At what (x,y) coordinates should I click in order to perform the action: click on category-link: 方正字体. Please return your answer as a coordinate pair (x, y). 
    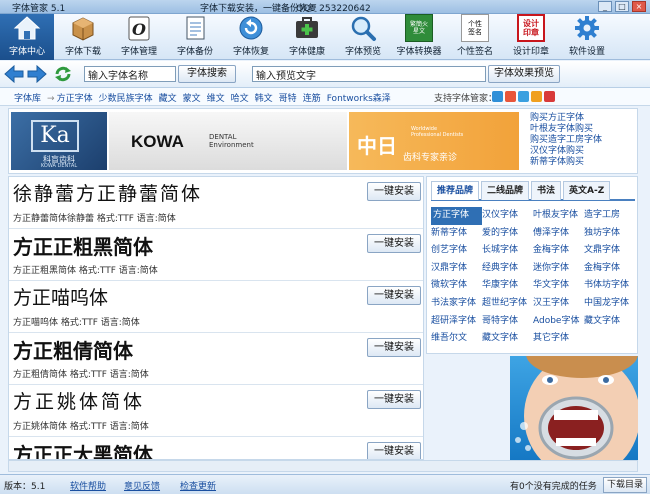
    Looking at the image, I should click on (75, 99).